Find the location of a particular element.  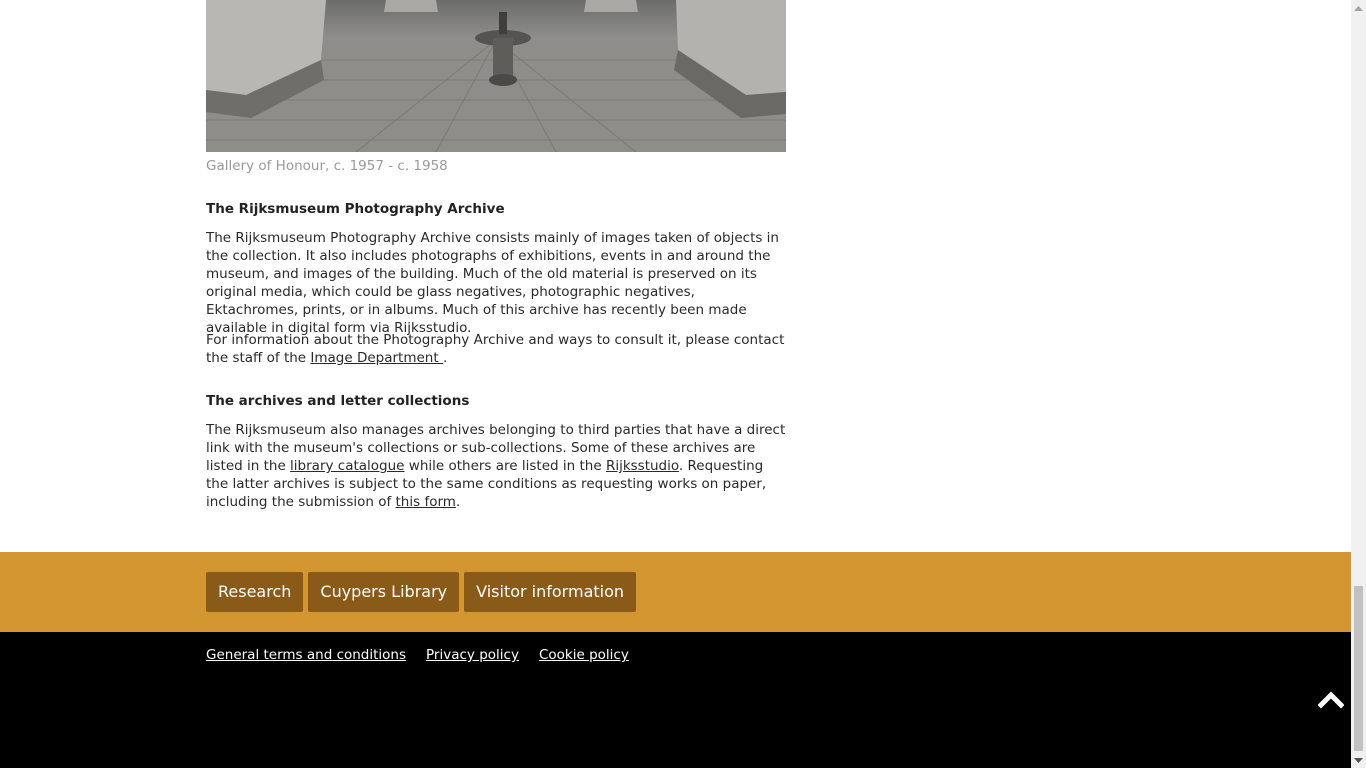

scroll-up-arrow-icon is located at coordinates (1358, 7).